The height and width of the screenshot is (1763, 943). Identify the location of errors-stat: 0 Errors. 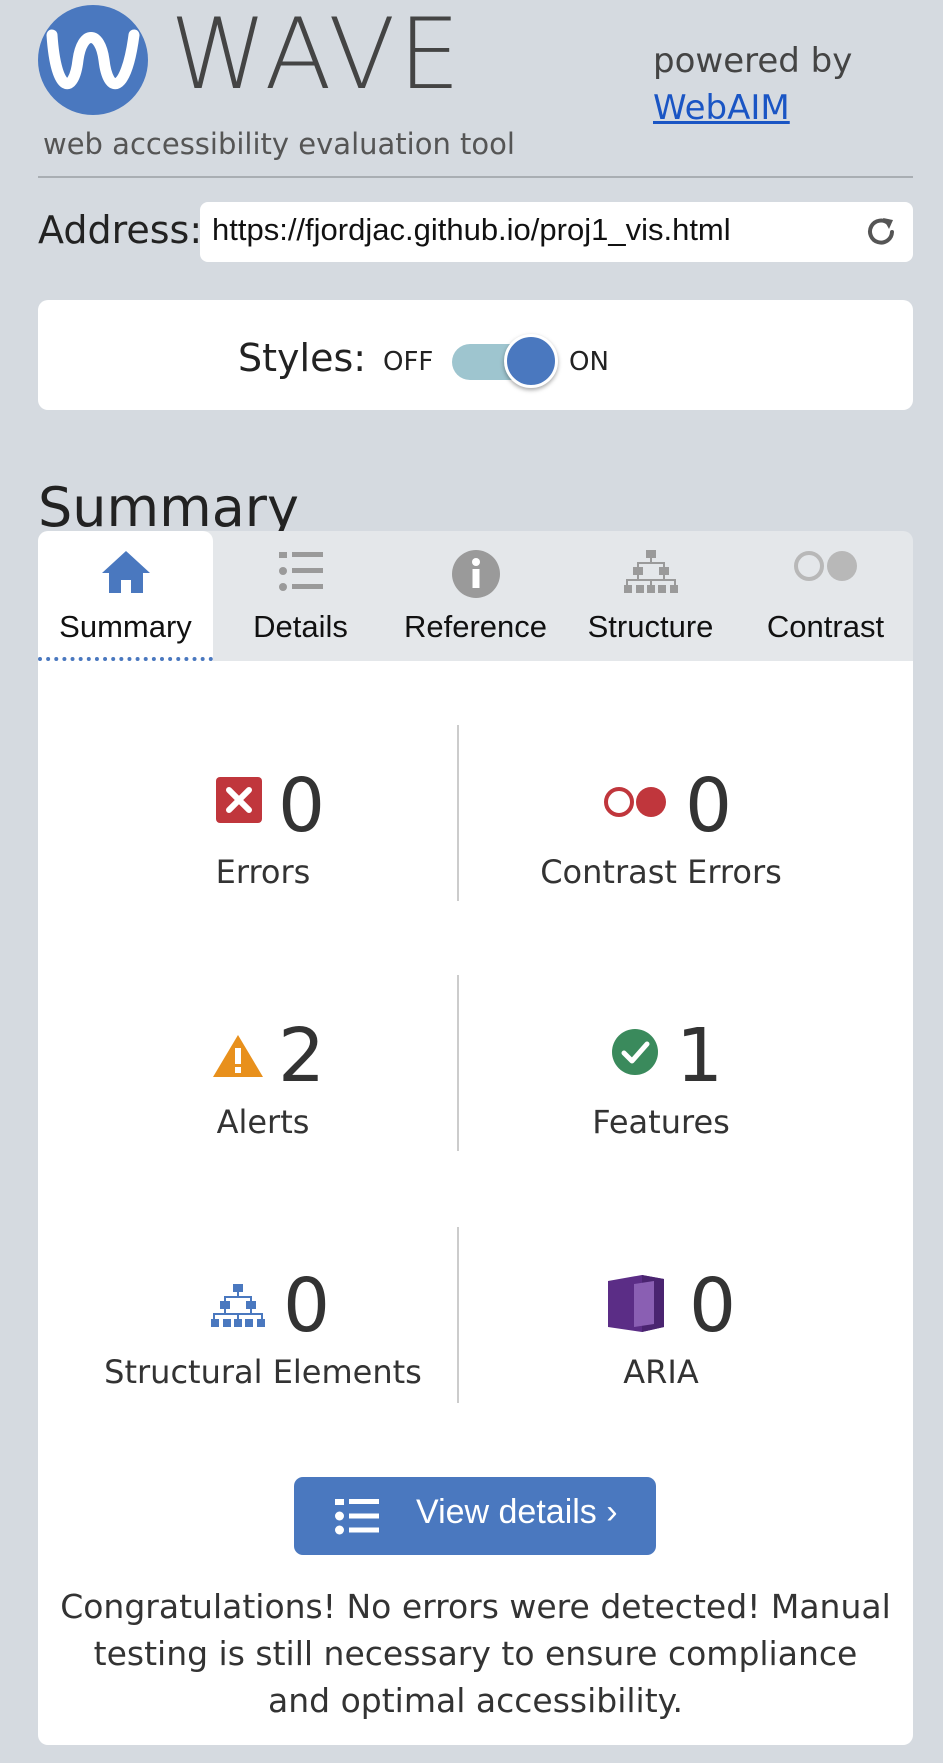
(263, 826).